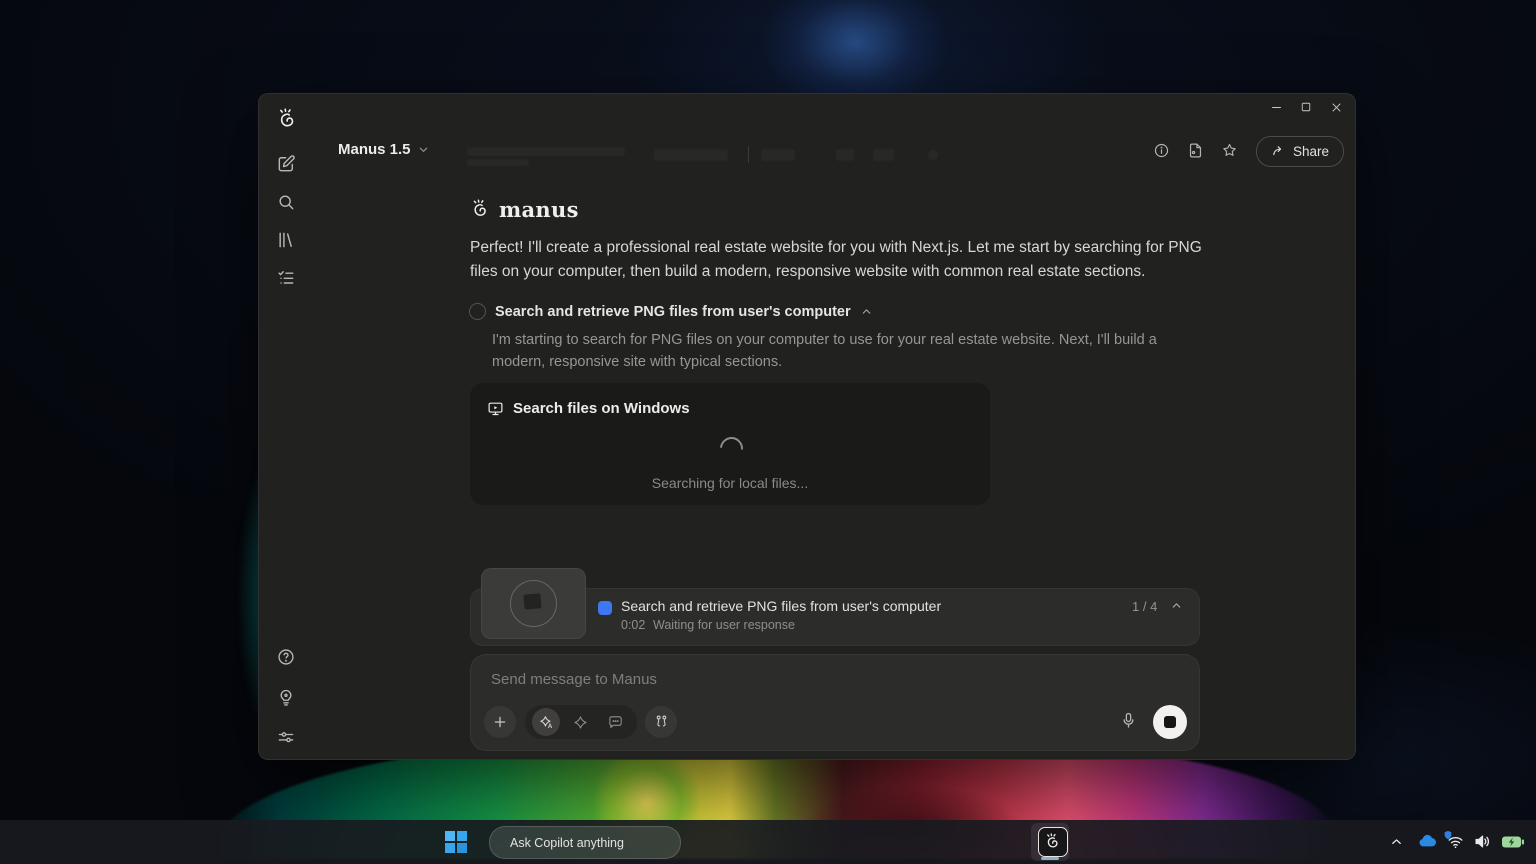 Image resolution: width=1536 pixels, height=864 pixels. I want to click on sidebar-item-library, so click(286, 240).